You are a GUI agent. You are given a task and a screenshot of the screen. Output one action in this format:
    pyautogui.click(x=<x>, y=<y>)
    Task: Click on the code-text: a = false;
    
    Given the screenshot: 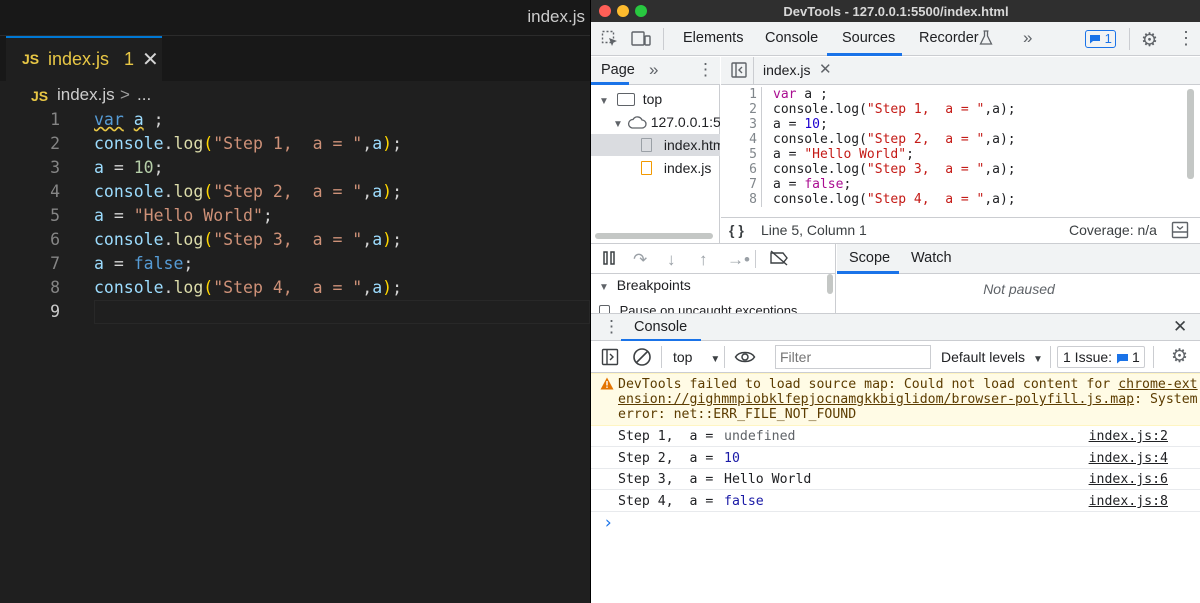 What is the action you would take?
    pyautogui.click(x=144, y=263)
    